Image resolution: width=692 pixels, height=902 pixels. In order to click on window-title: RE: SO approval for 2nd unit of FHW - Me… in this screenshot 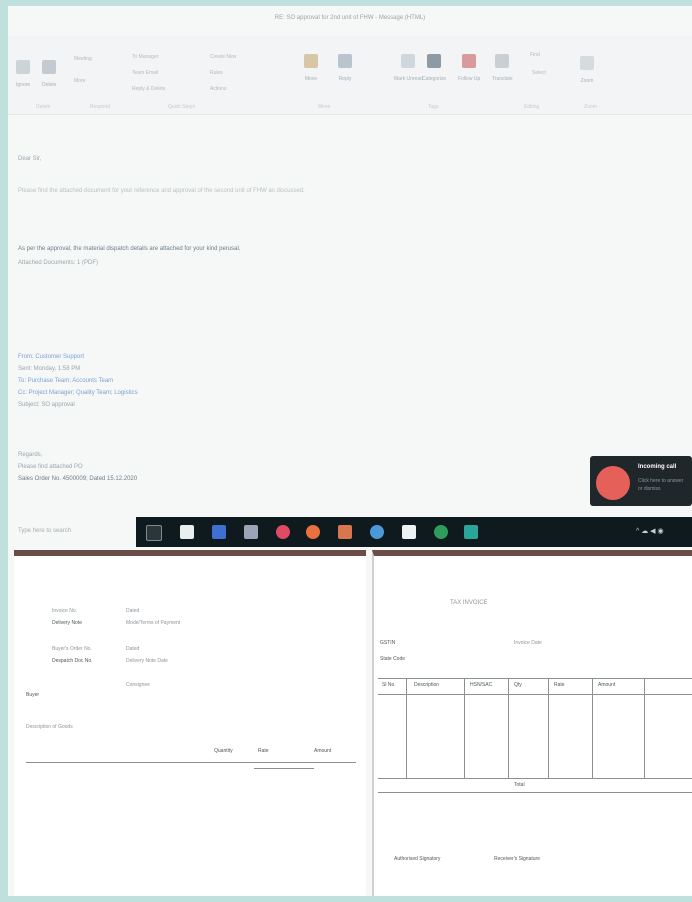, I will do `click(350, 18)`.